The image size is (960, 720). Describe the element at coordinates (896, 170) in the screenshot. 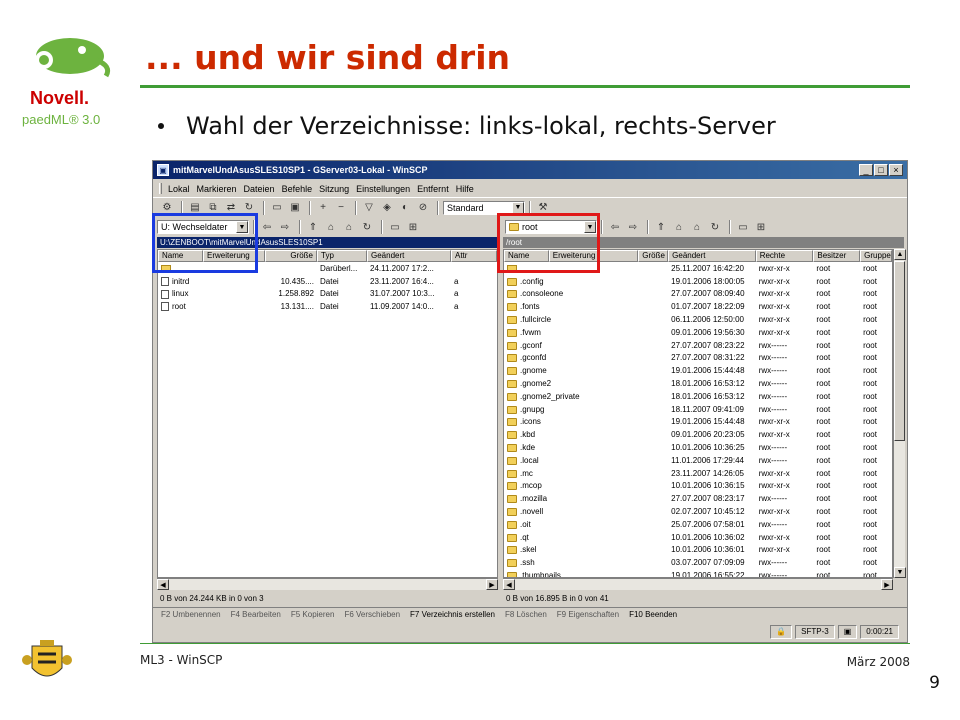

I see `close-button: ×` at that location.